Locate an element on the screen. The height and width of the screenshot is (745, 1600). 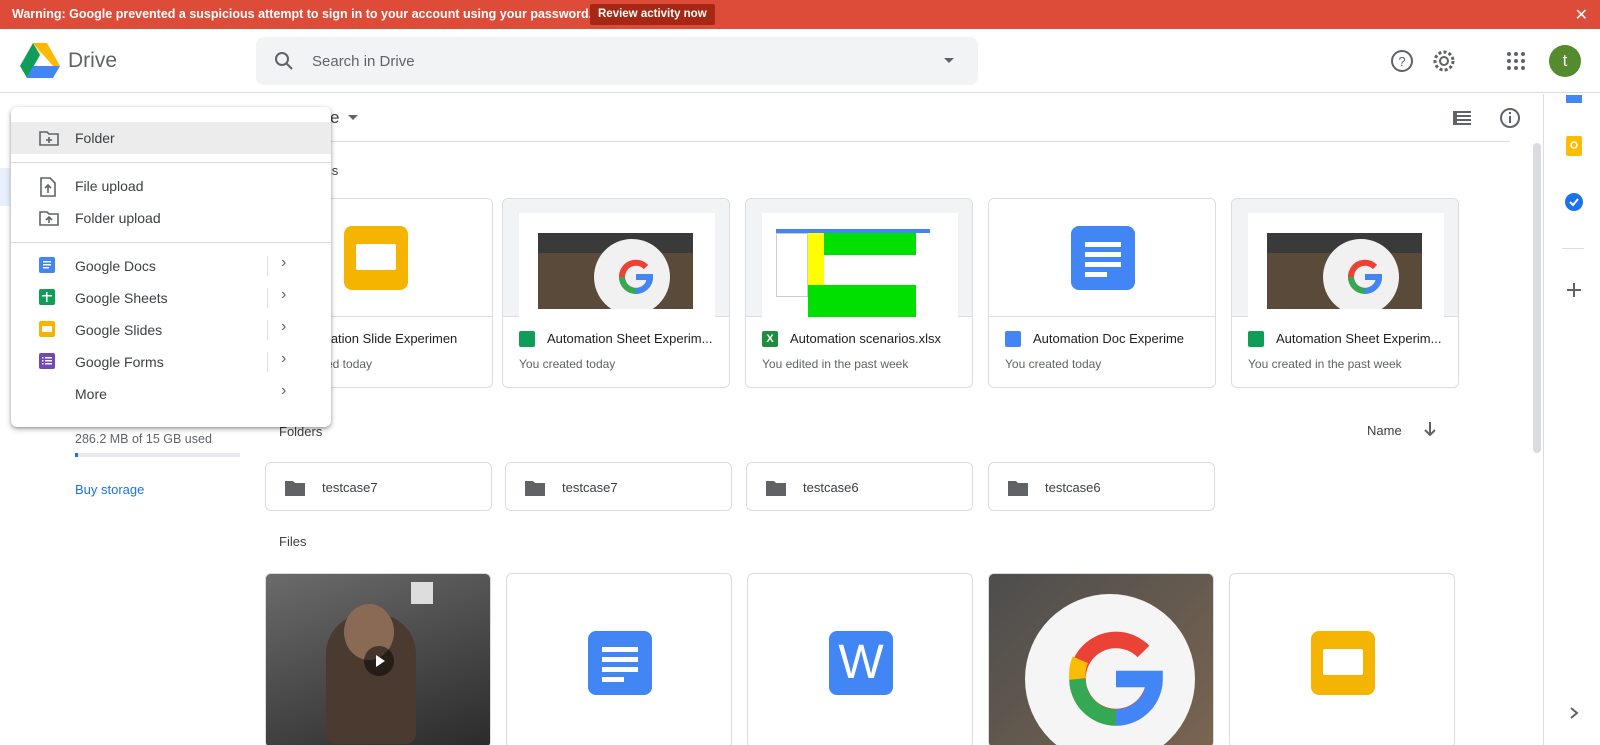
menu-item-label: Google Forms is located at coordinates (119, 362).